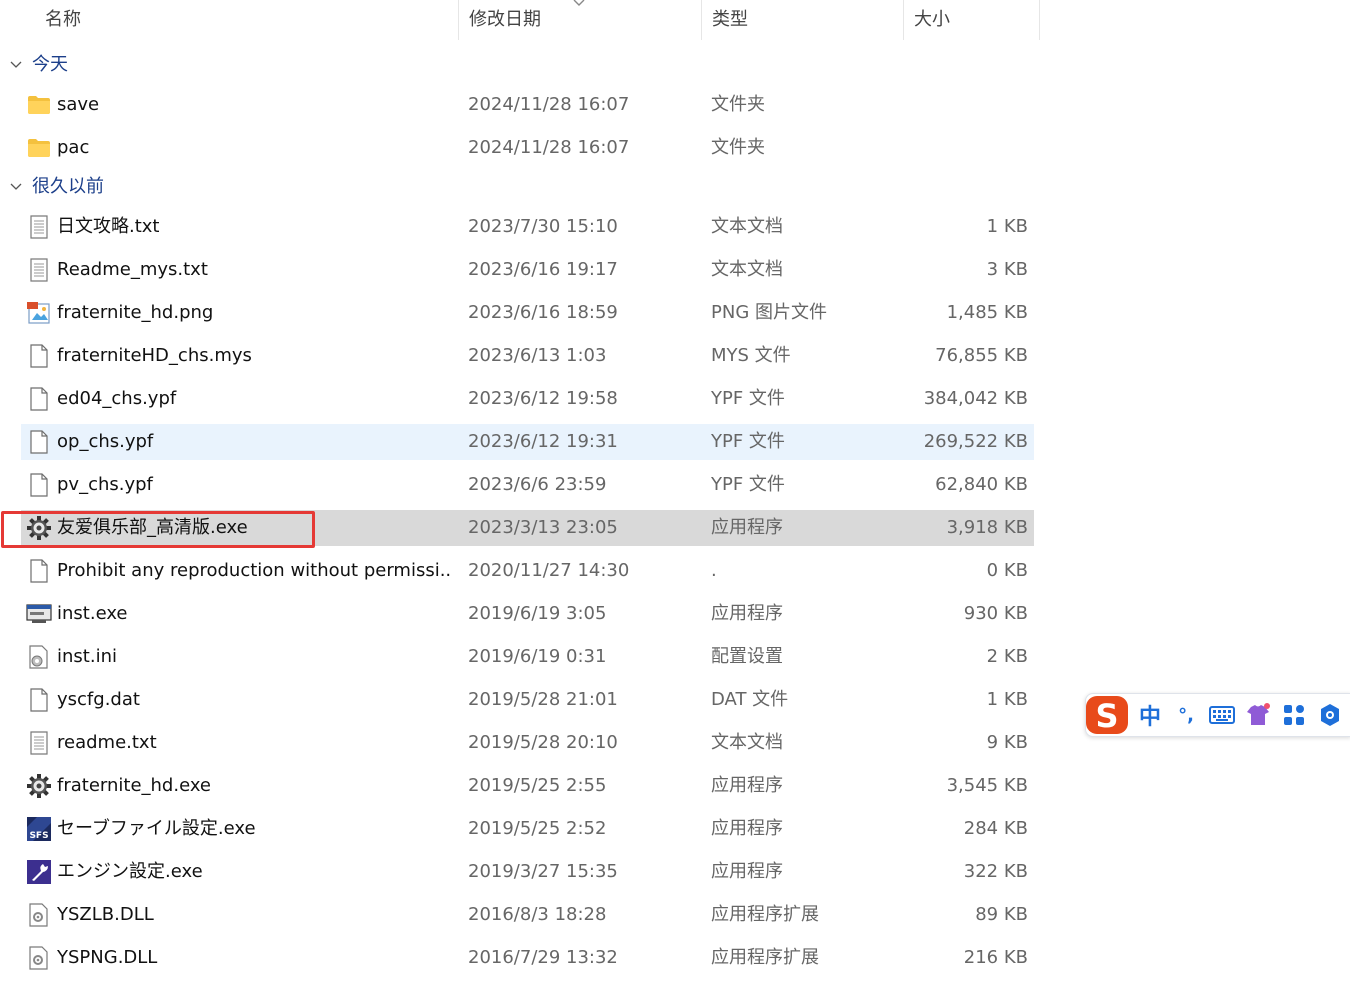 This screenshot has width=1350, height=988. What do you see at coordinates (537, 828) in the screenshot?
I see `file-date: 2019/5/25 2:52` at bounding box center [537, 828].